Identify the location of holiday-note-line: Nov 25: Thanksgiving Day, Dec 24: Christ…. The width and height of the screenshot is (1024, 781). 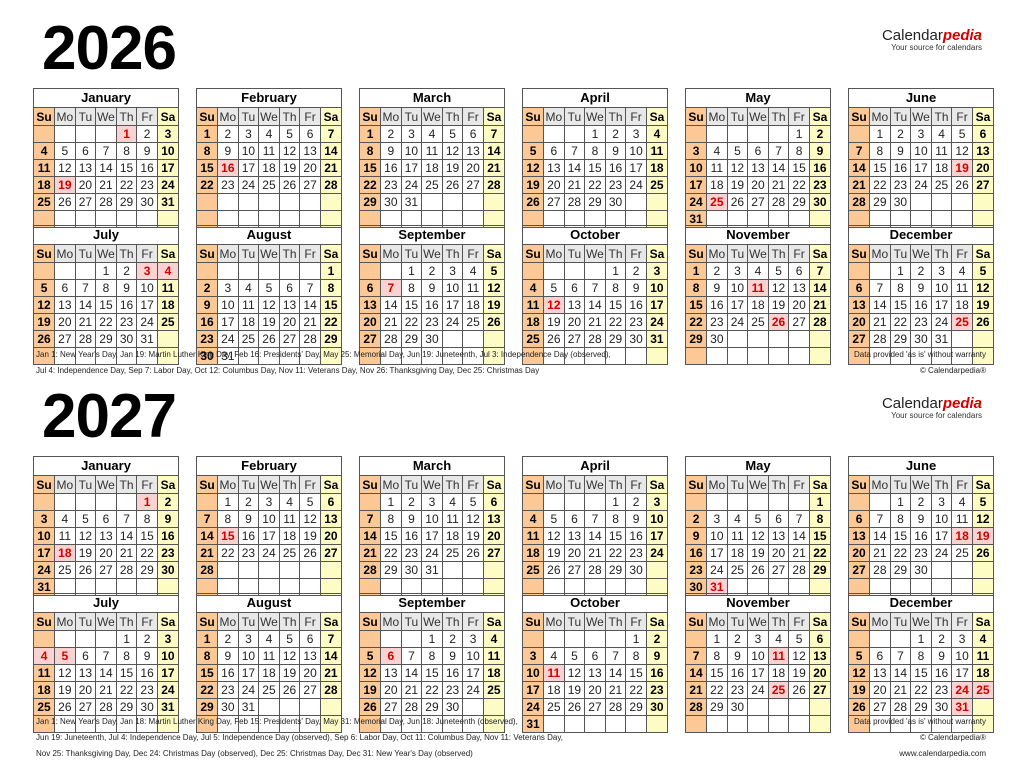
(254, 753).